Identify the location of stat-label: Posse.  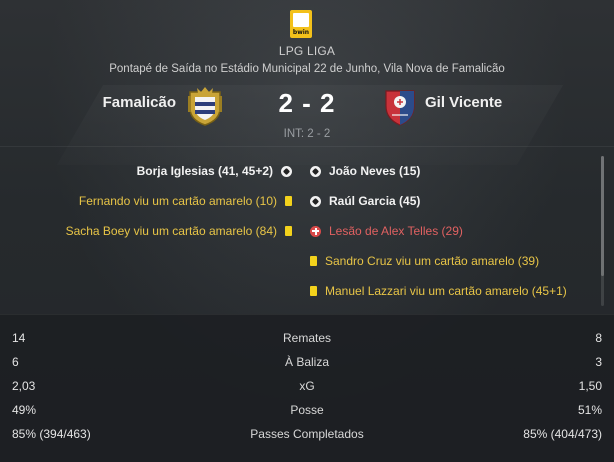
(307, 410).